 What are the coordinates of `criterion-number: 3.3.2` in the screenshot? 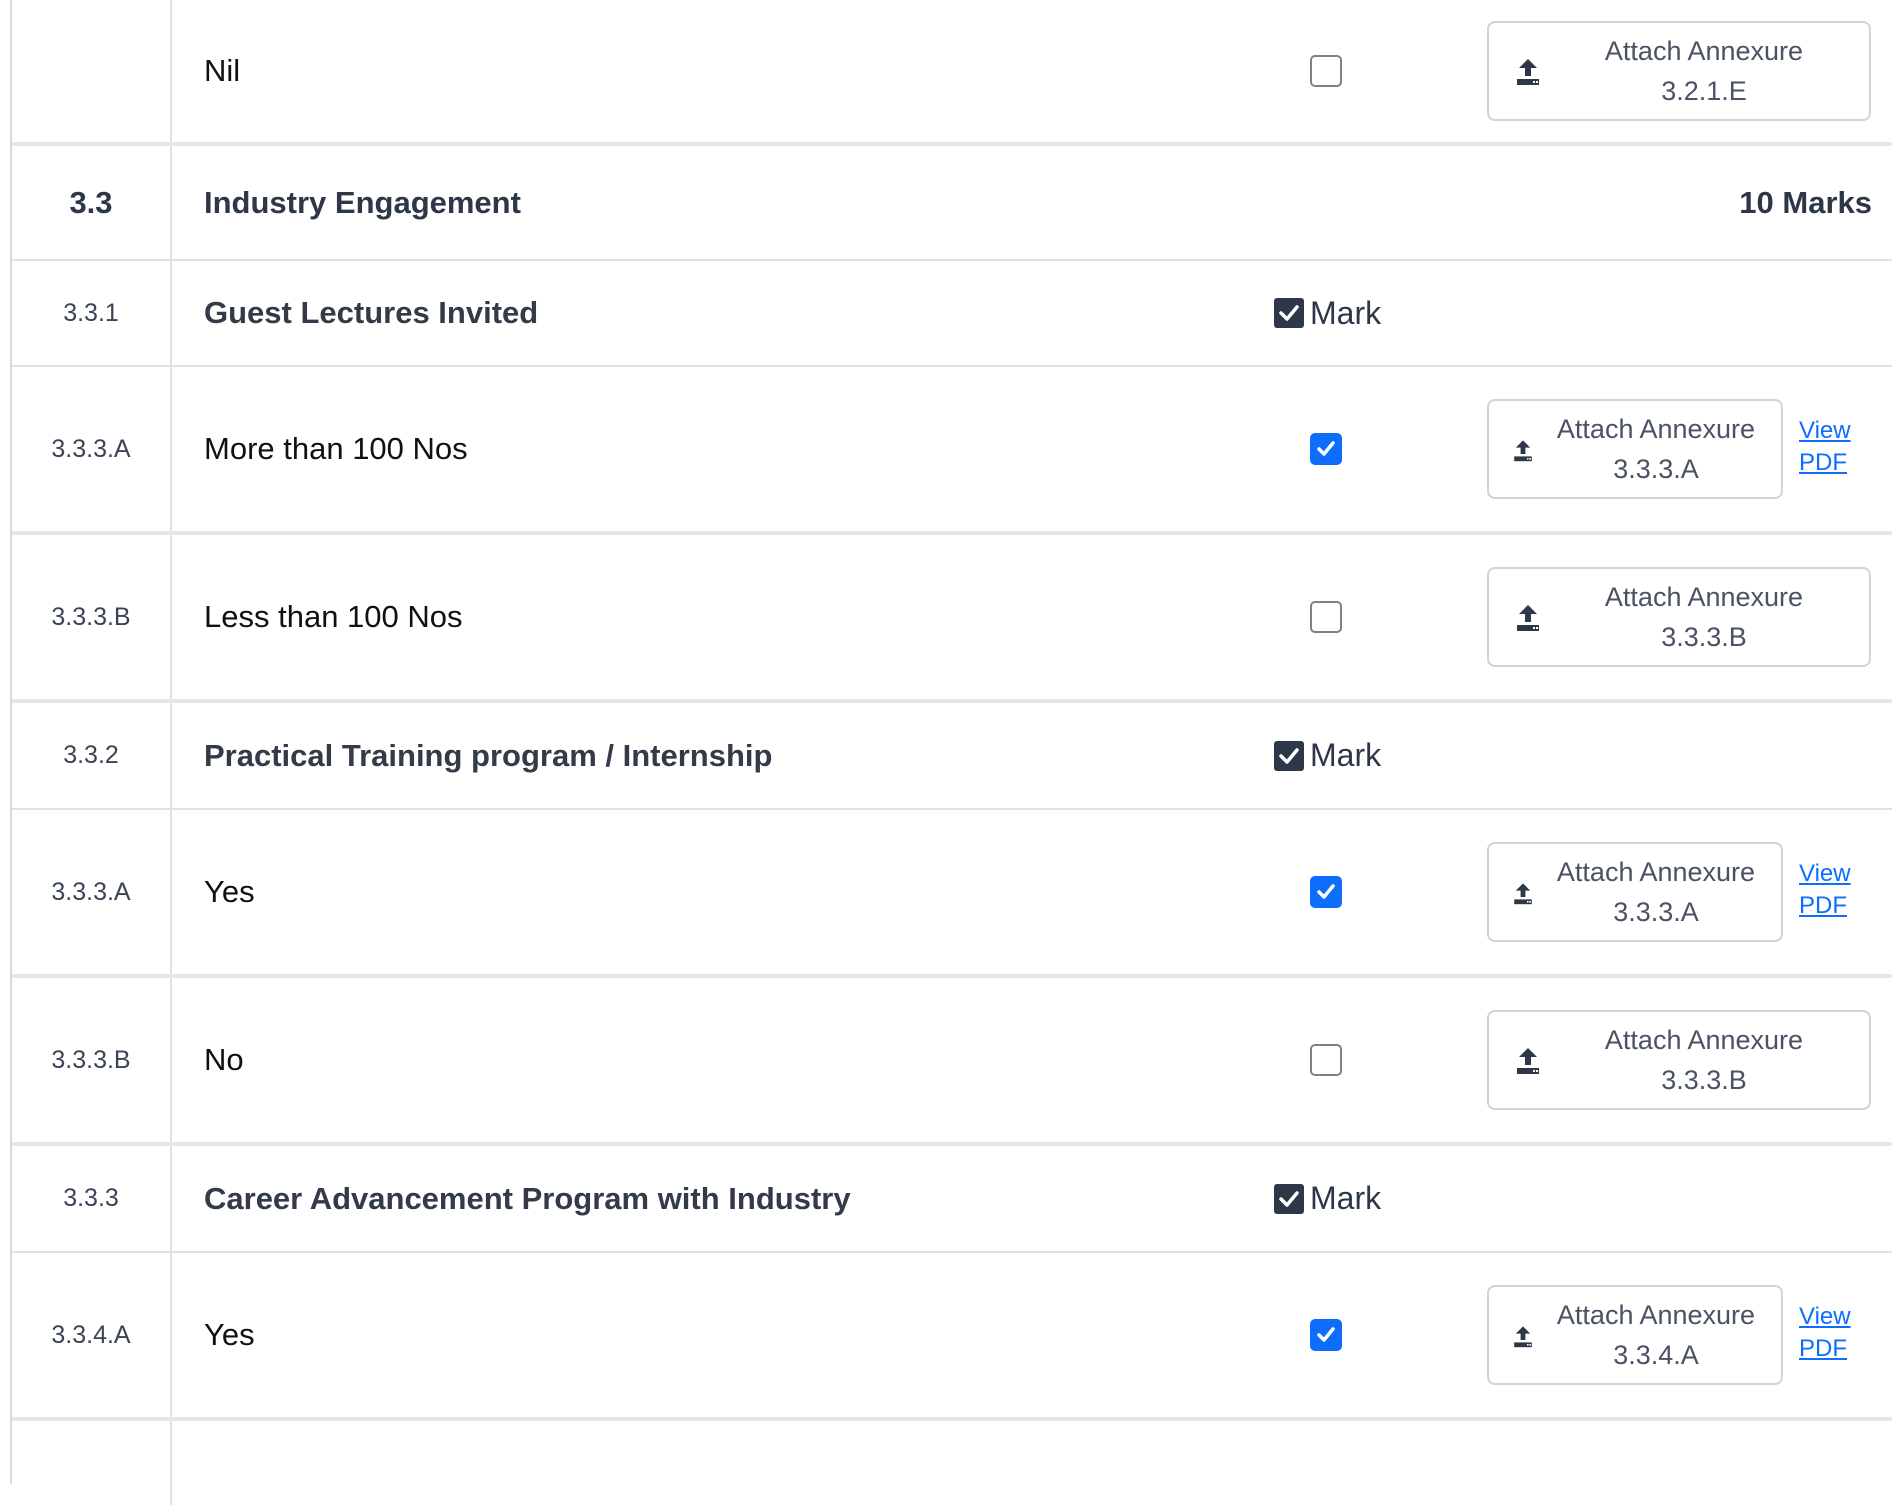 It's located at (92, 755).